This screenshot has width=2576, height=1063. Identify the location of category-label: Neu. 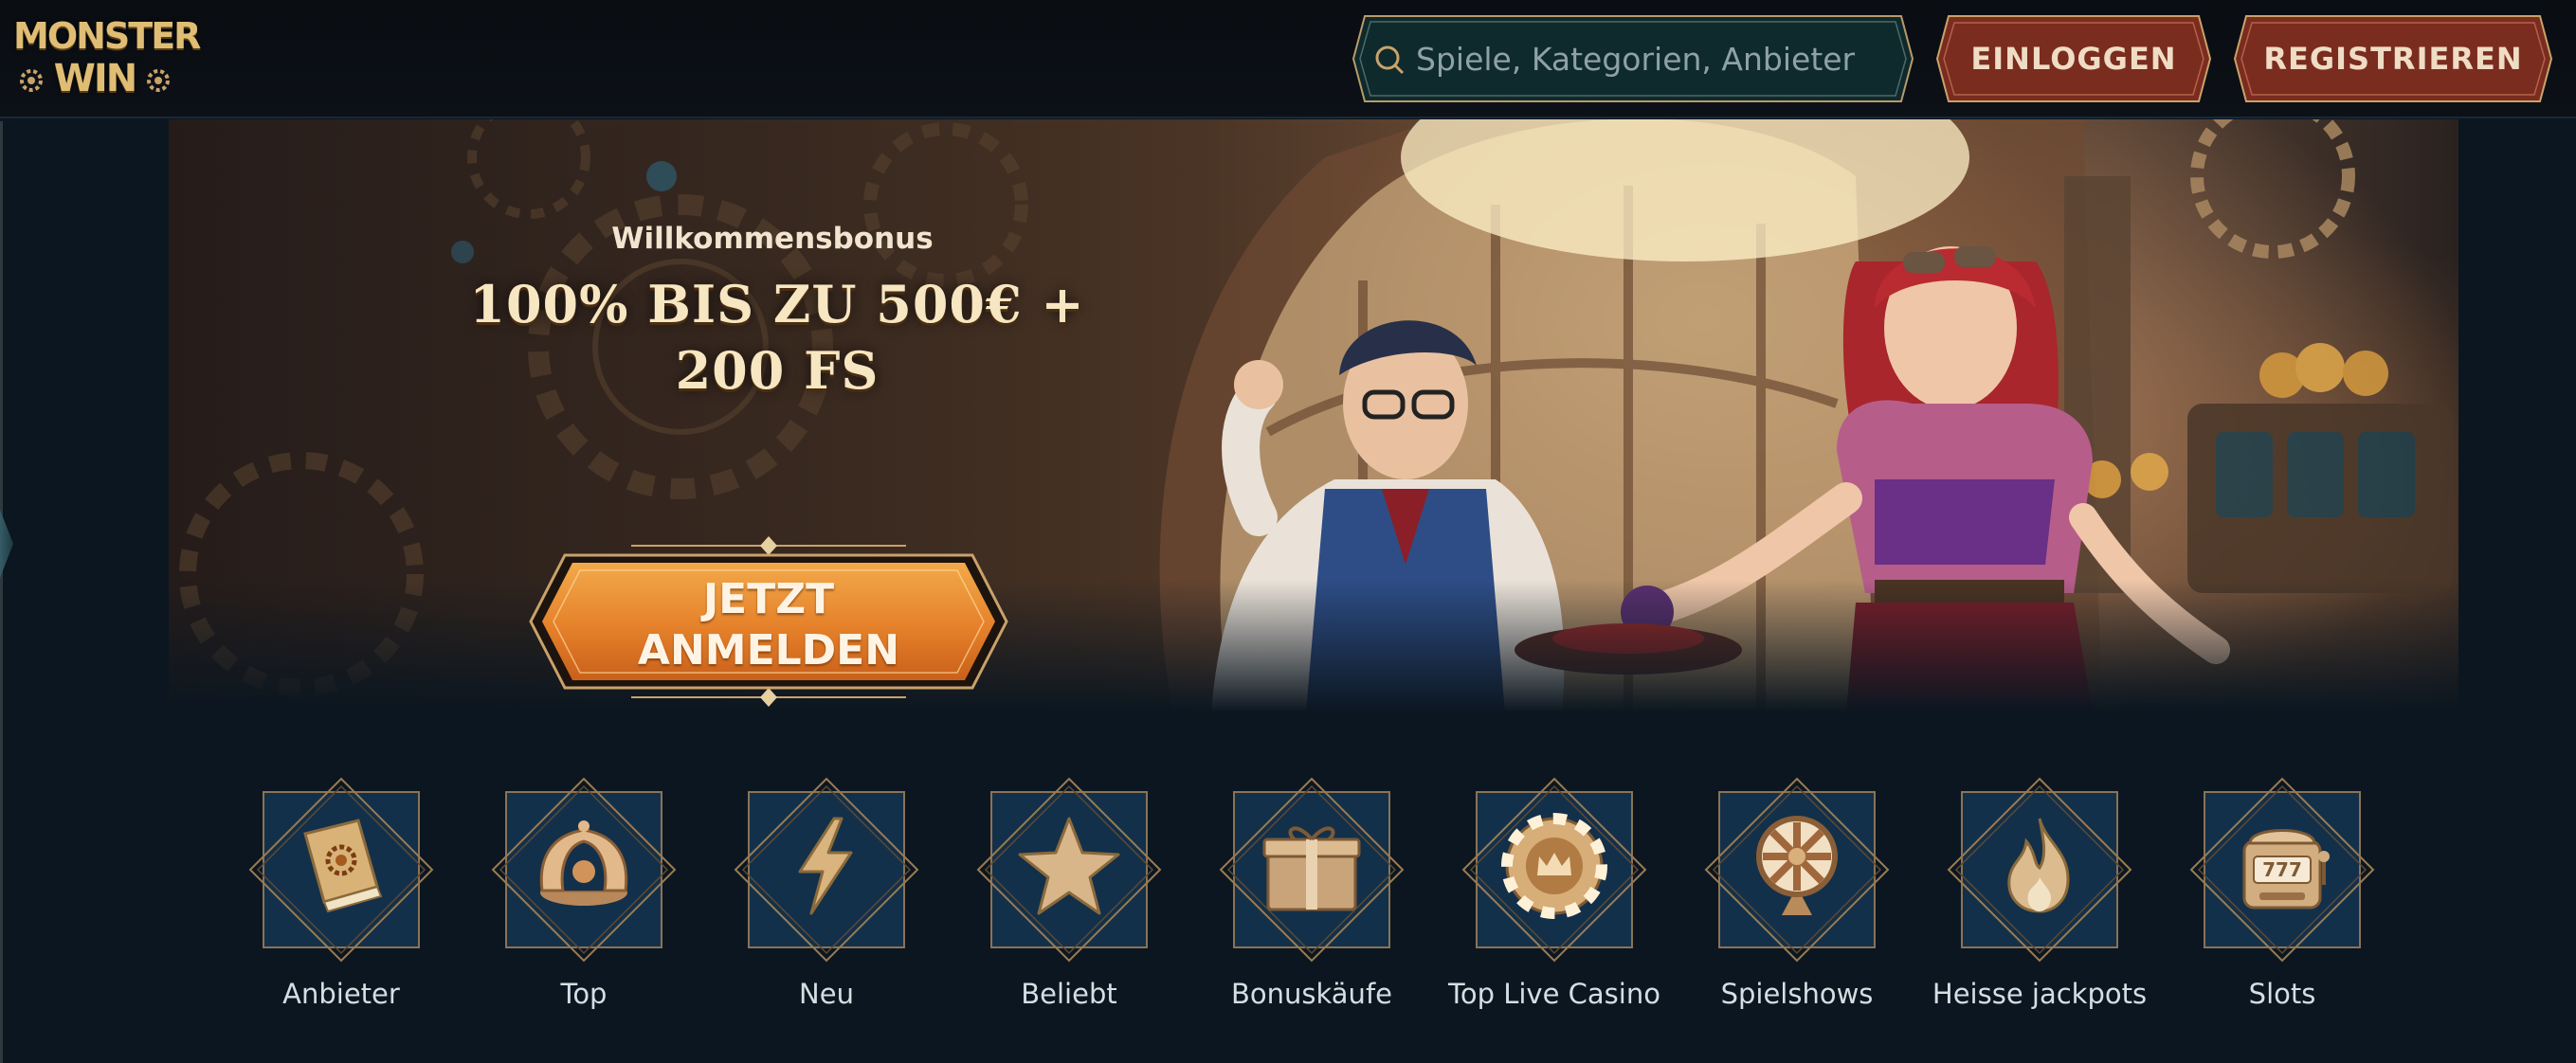
(826, 994).